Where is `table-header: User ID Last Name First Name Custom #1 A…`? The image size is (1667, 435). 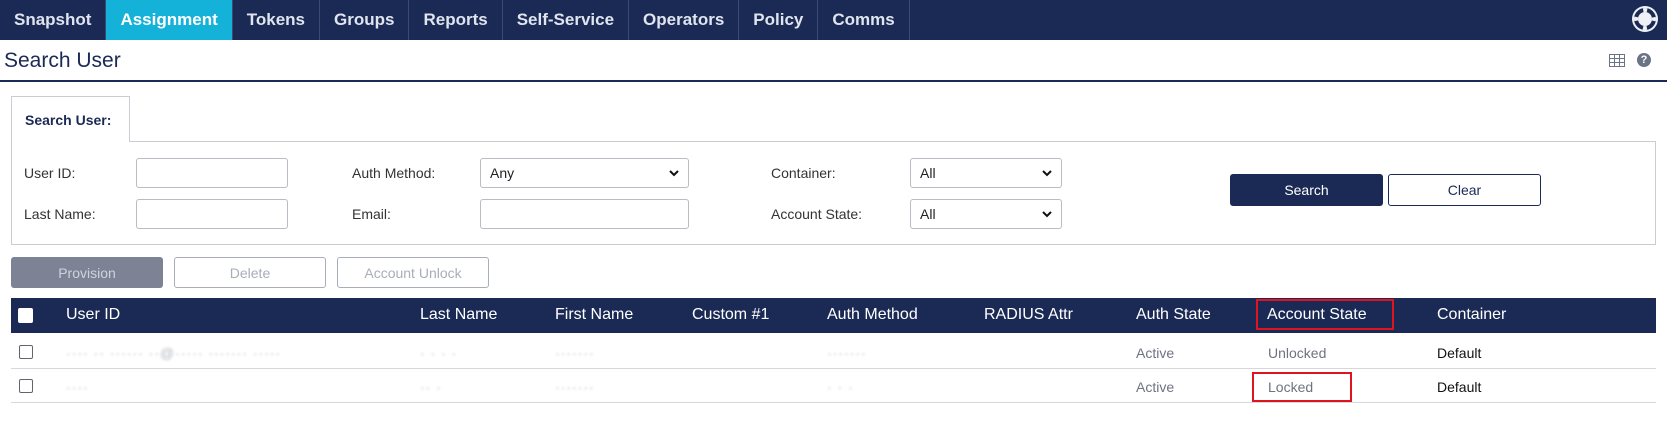
table-header: User ID Last Name First Name Custom #1 A… is located at coordinates (833, 315).